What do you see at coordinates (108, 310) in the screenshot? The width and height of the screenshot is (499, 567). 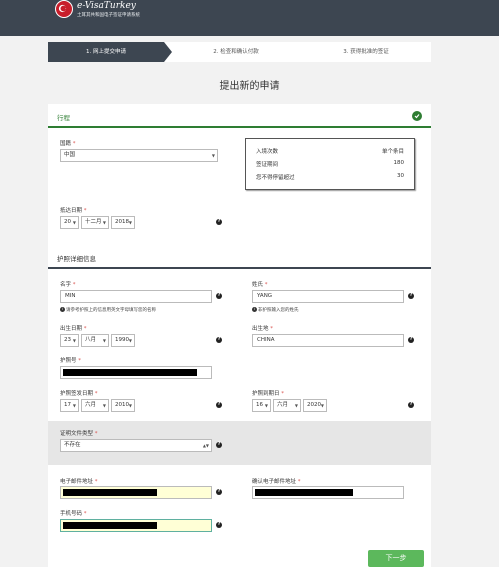 I see `given-name-hint: i 请参考护照上的信息用英文字母填写您的名称` at bounding box center [108, 310].